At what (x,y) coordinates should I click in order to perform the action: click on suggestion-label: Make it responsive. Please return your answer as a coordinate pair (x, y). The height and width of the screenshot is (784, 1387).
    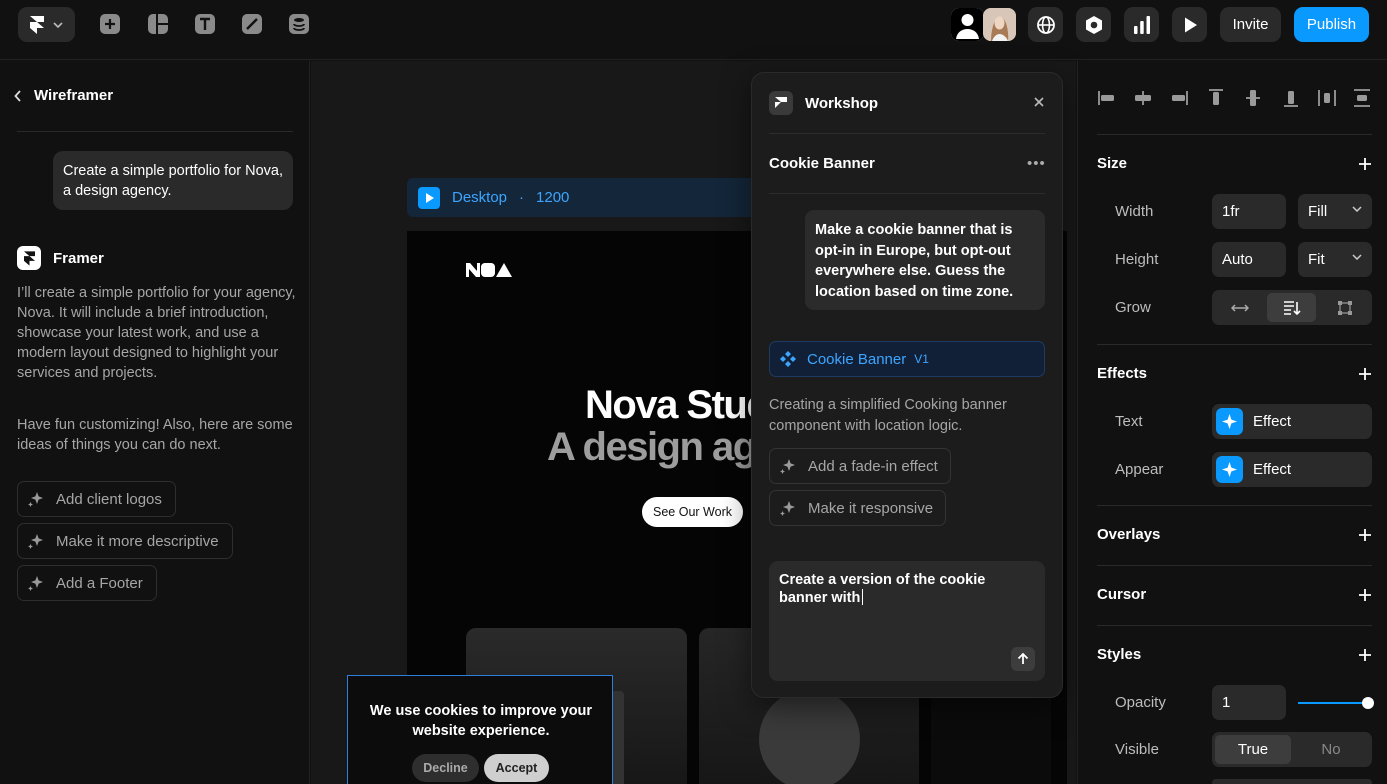
    Looking at the image, I should click on (871, 508).